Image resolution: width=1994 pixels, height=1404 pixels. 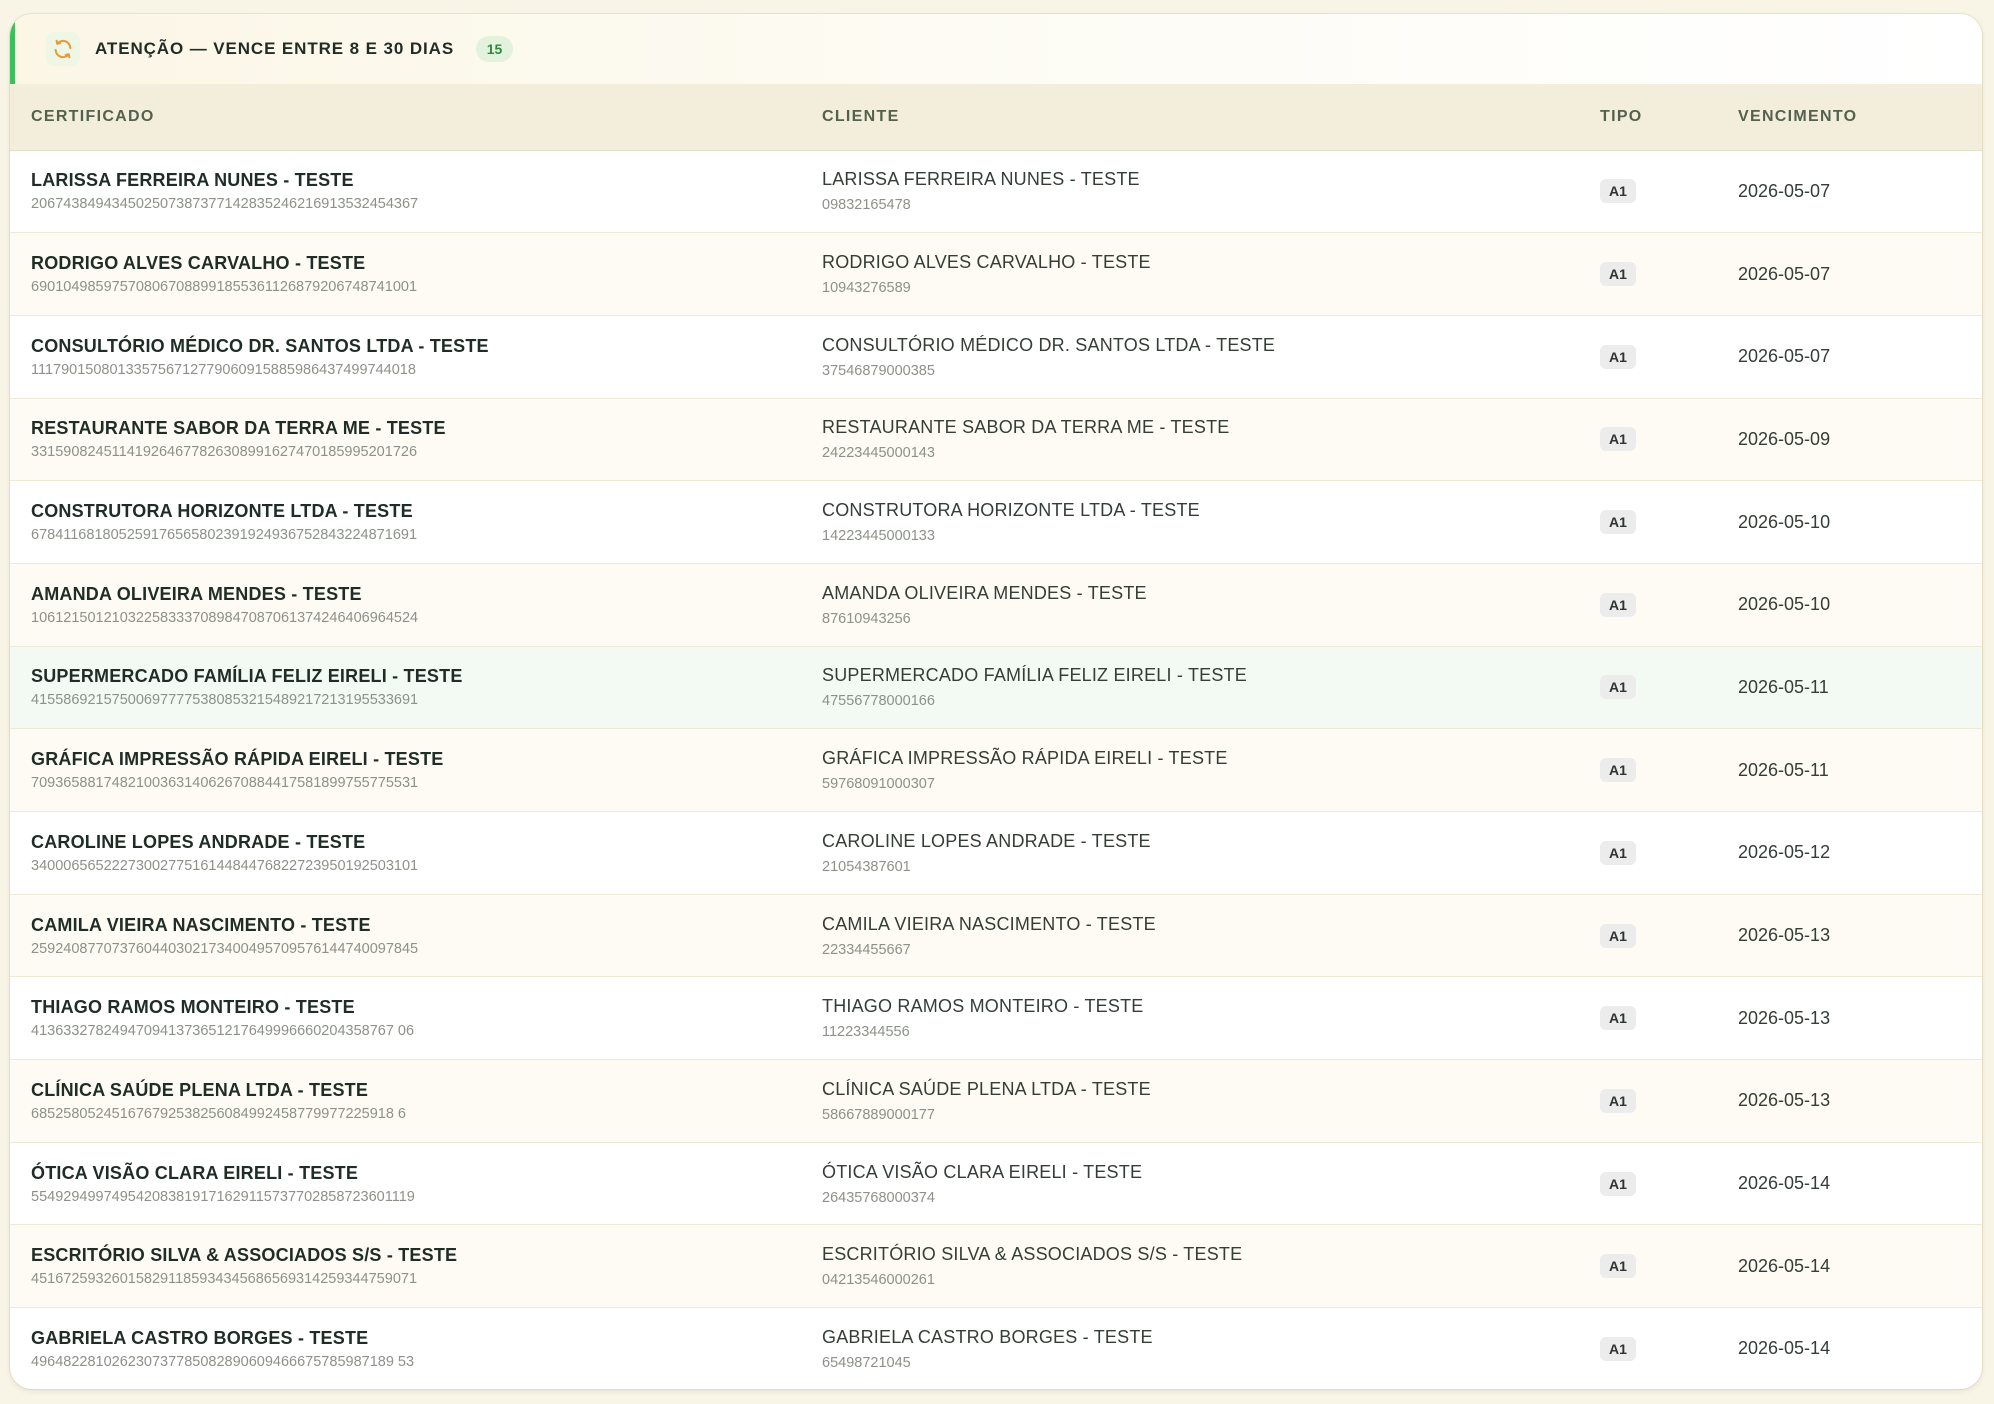 I want to click on client-name: RODRIGO ALVES CARVALHO - TESTE, so click(x=986, y=262).